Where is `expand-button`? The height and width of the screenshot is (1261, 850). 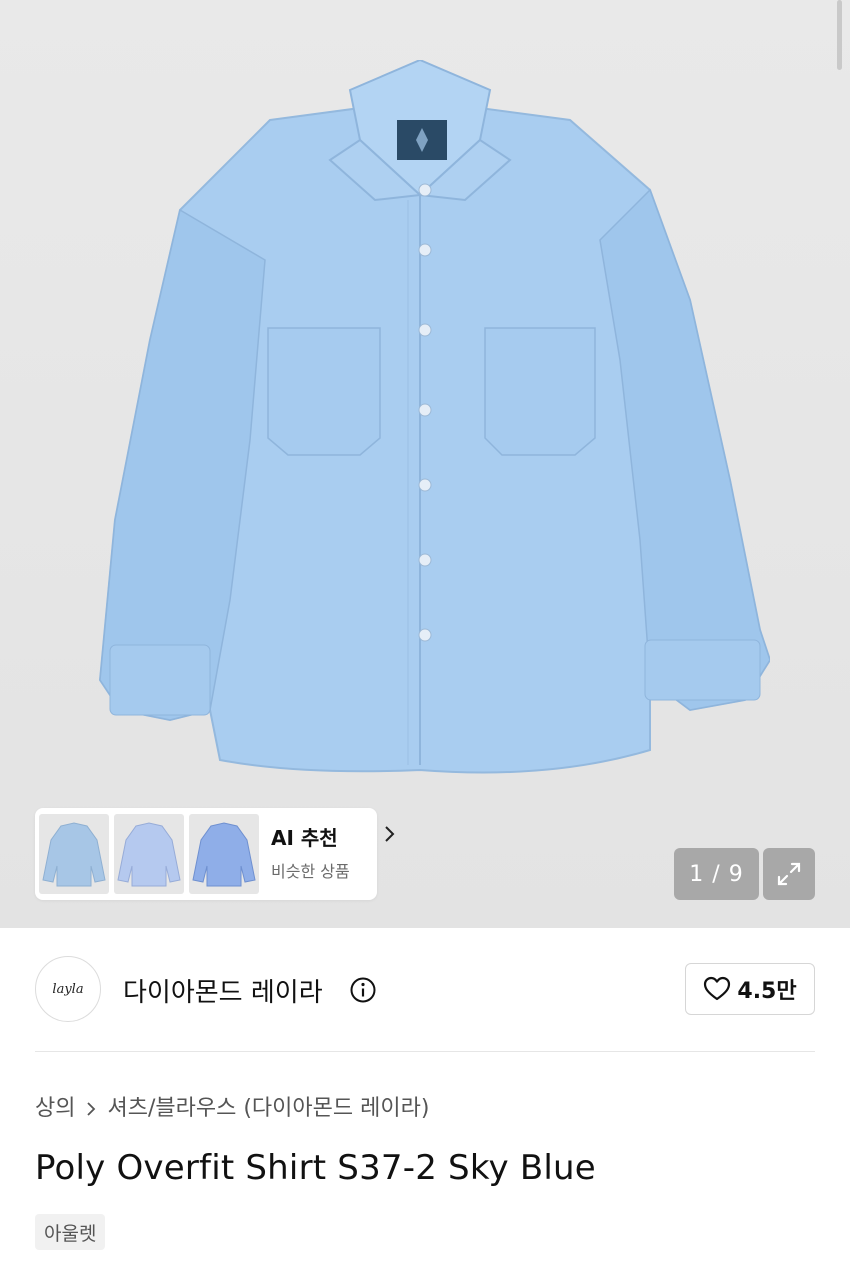
expand-button is located at coordinates (789, 874).